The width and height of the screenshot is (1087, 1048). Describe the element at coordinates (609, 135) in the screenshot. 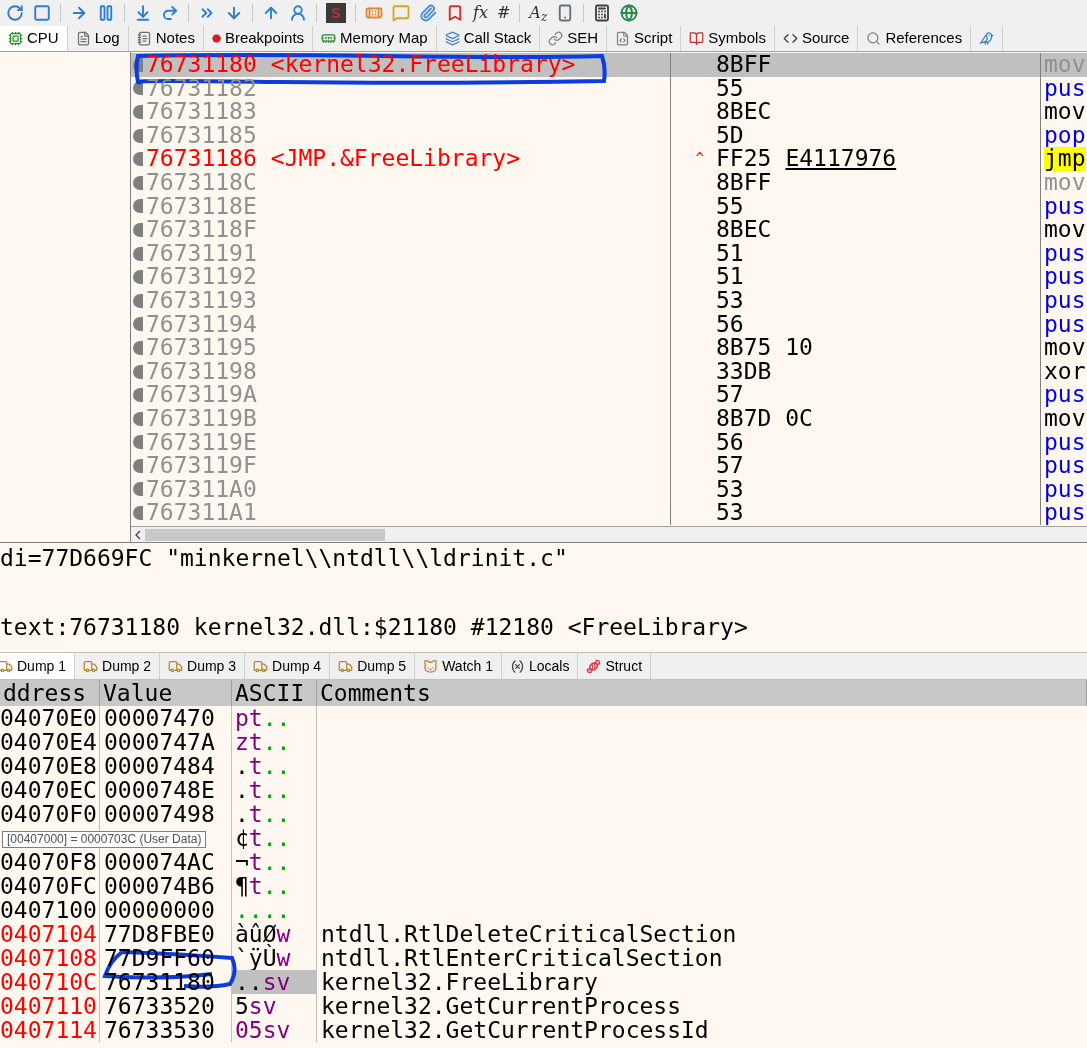

I see `disassembly-row: 76731185 5D pop` at that location.